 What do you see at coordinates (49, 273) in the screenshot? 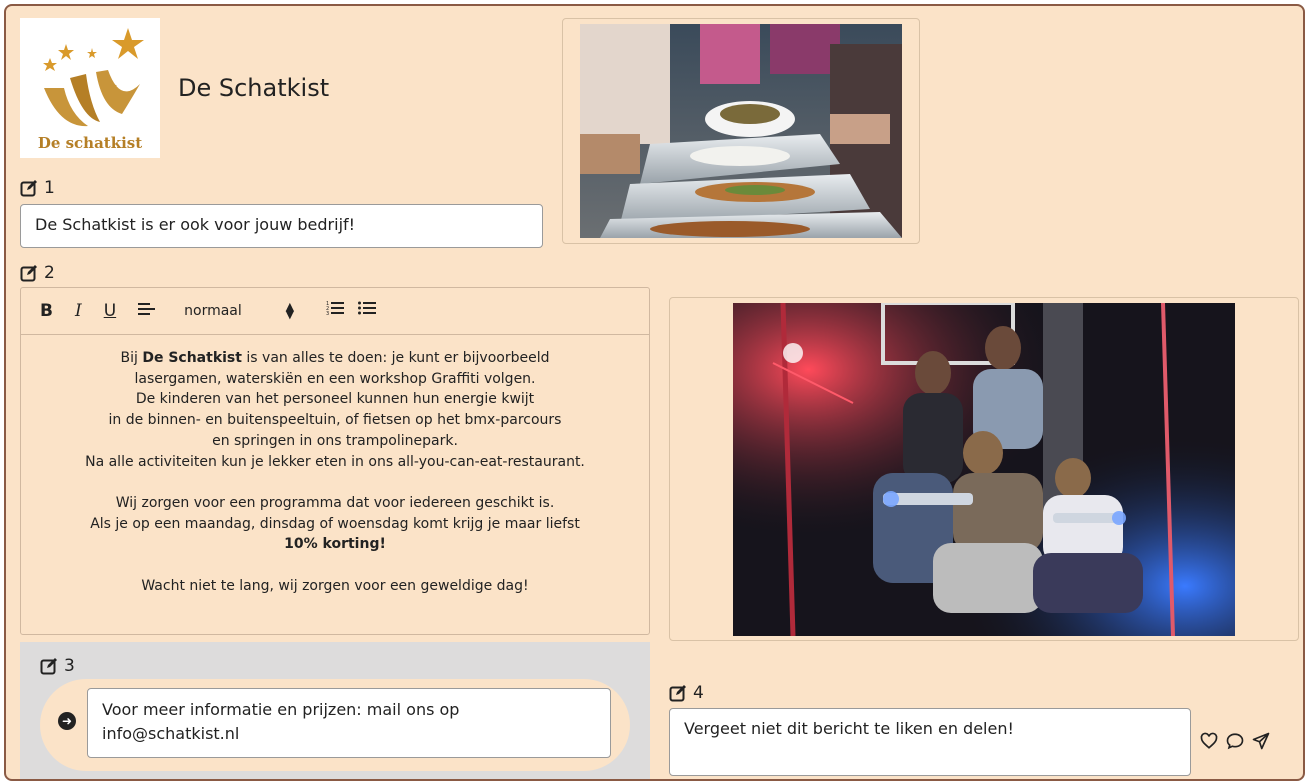
I see `block-2-number: 2` at bounding box center [49, 273].